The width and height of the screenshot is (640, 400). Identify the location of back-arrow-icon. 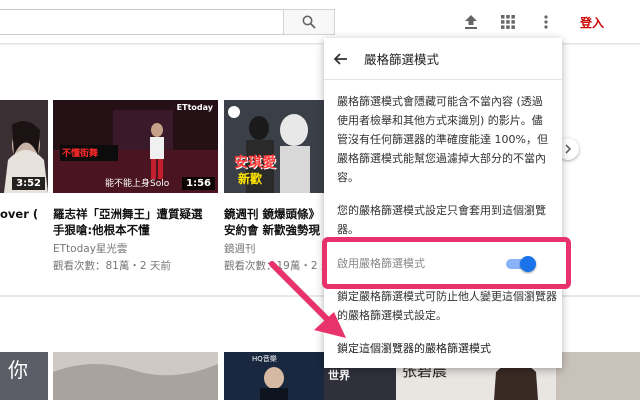
(340, 58).